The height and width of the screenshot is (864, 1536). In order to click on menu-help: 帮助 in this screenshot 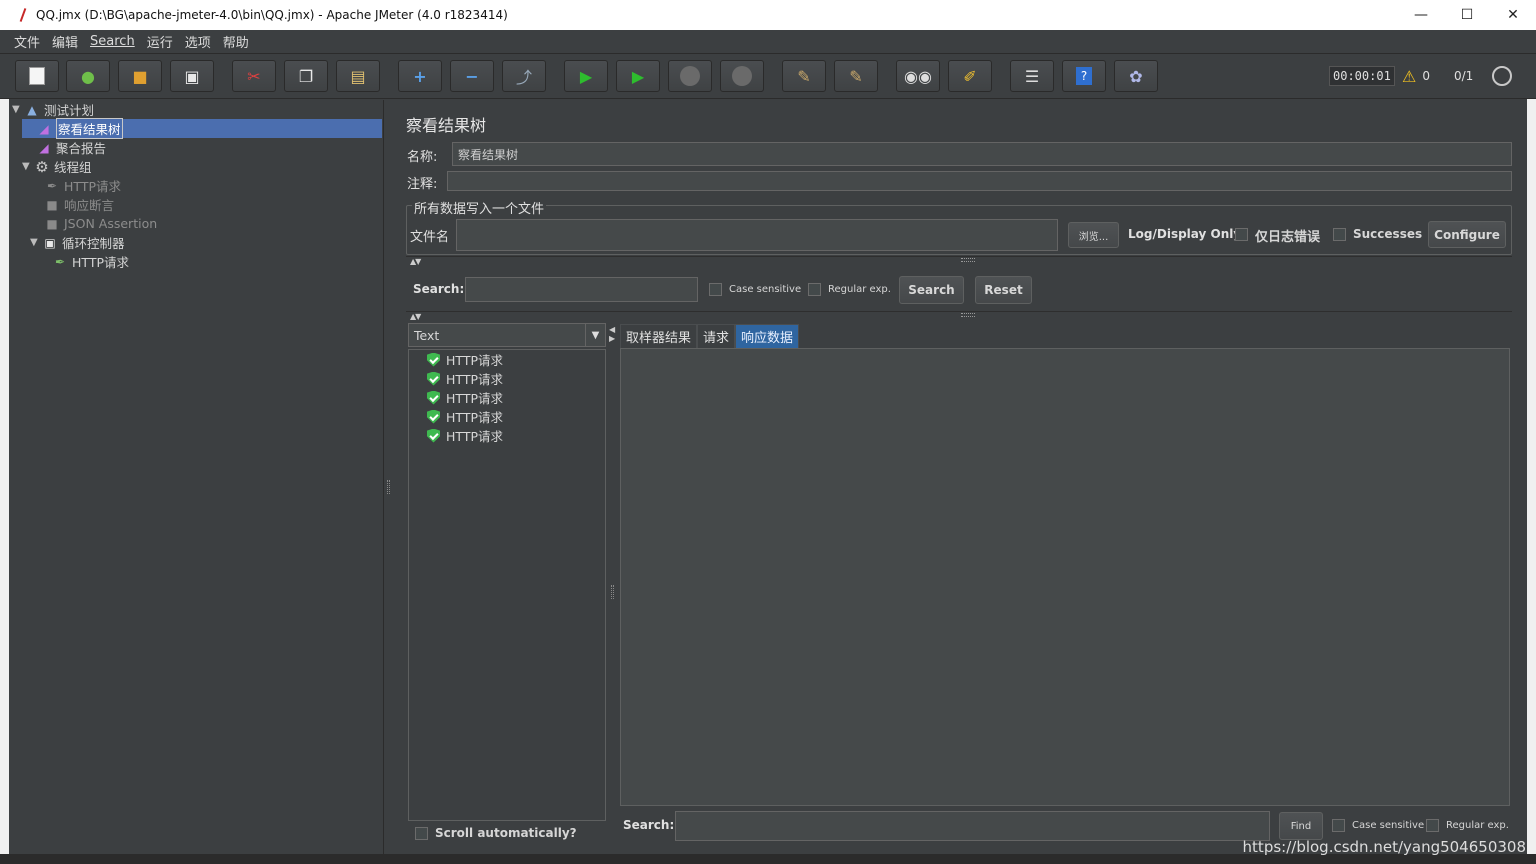, I will do `click(236, 41)`.